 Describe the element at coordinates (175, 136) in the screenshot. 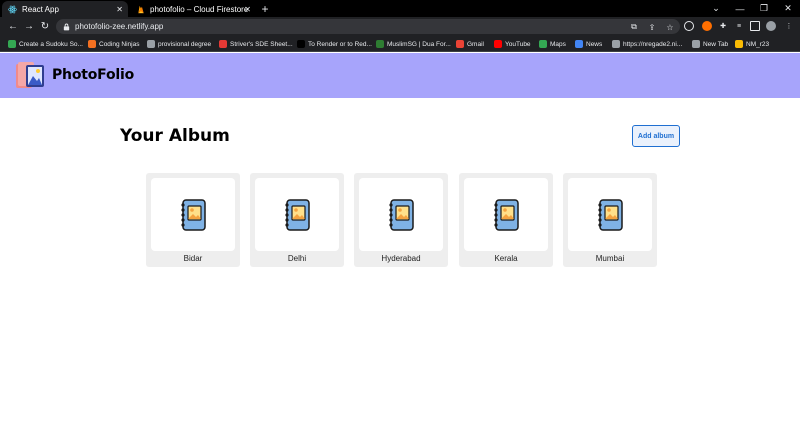

I see `page-title: Your Album` at that location.